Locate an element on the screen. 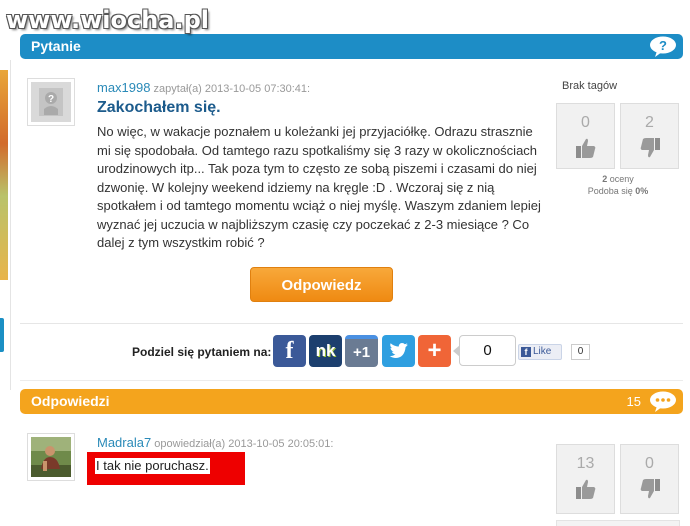 This screenshot has height=526, width=690. question-like-count: 0 is located at coordinates (585, 122).